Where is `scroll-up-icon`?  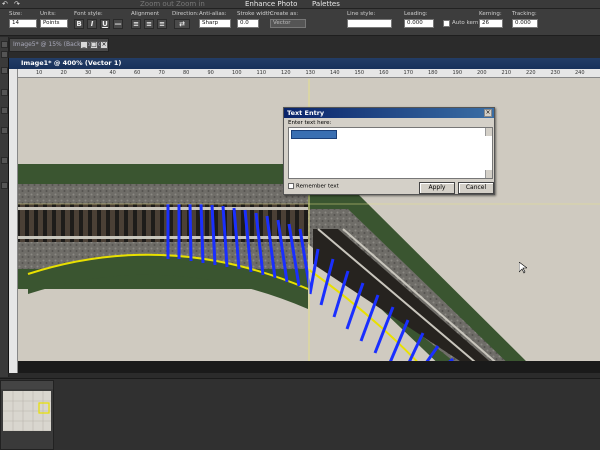
scroll-up-icon is located at coordinates (488, 132).